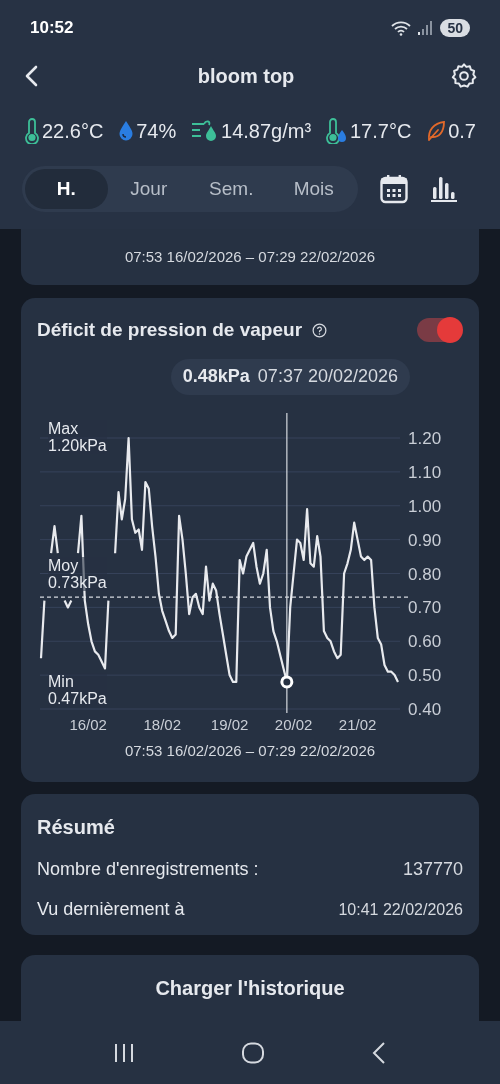 The width and height of the screenshot is (500, 1084). What do you see at coordinates (336, 131) in the screenshot?
I see `thermometer-drop-icon` at bounding box center [336, 131].